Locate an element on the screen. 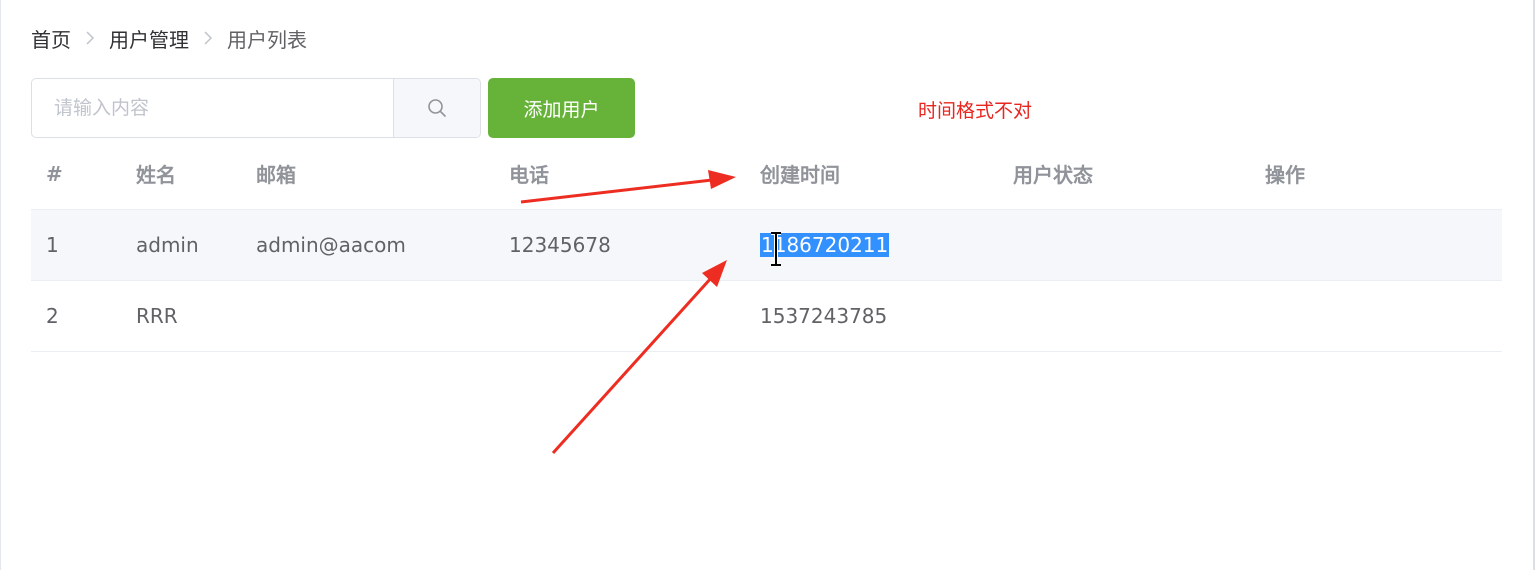 Image resolution: width=1538 pixels, height=570 pixels. cell-created-time: 1186720211 is located at coordinates (825, 245).